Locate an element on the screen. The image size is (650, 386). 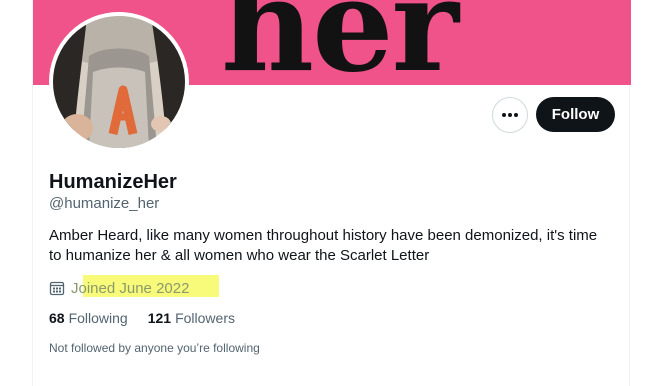
follow-stats: 68 Following 121 Followers is located at coordinates (142, 318).